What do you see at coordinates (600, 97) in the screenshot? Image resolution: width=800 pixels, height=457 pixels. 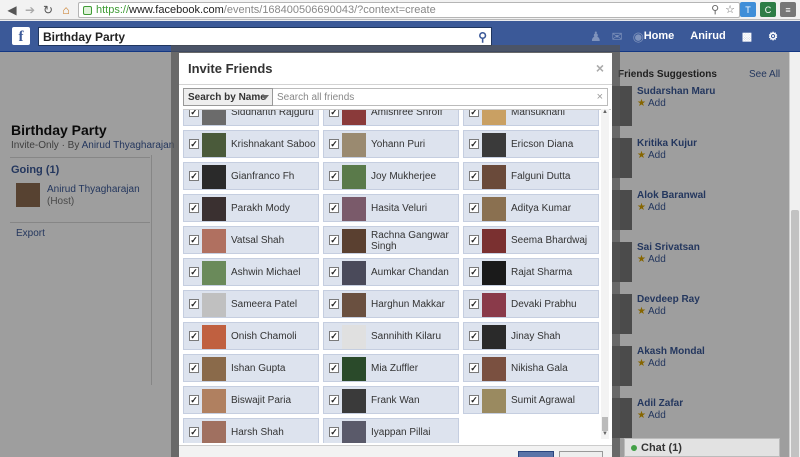 I see `clear-icon: ×` at bounding box center [600, 97].